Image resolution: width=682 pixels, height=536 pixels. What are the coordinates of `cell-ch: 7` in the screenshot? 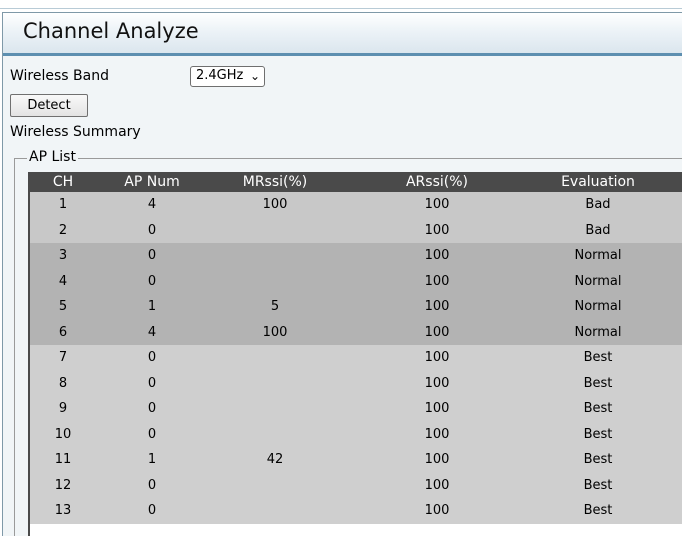 It's located at (63, 357).